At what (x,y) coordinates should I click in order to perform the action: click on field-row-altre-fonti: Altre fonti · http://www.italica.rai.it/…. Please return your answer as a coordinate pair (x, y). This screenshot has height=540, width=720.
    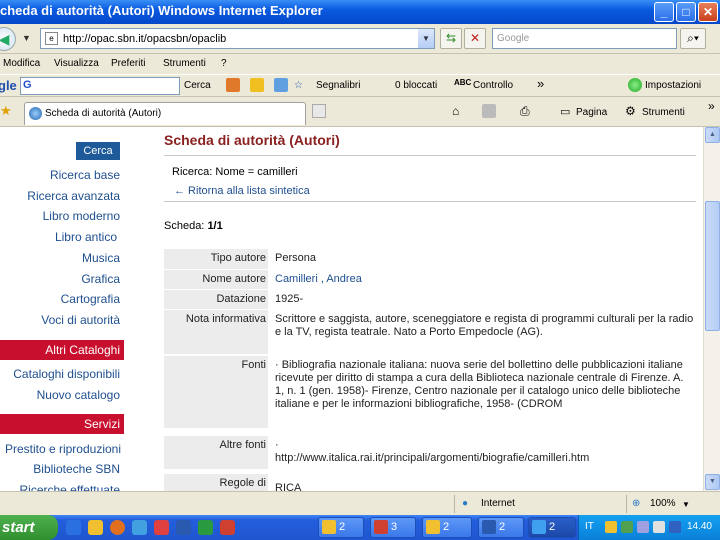
    Looking at the image, I should click on (429, 452).